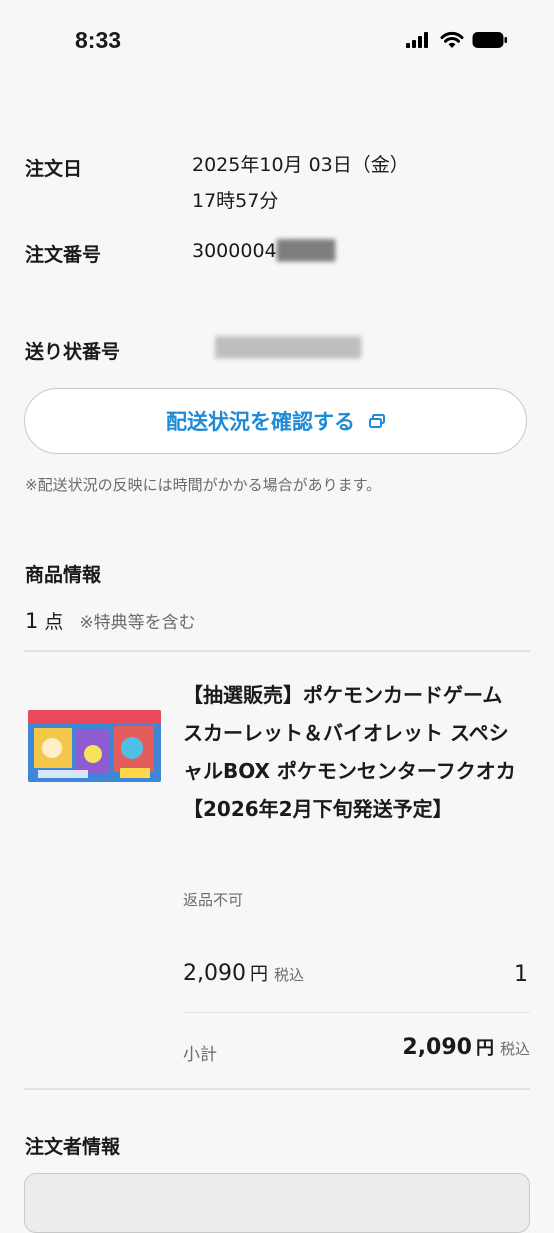 The image size is (554, 1233). I want to click on order-number-value: 3000004████, so click(263, 251).